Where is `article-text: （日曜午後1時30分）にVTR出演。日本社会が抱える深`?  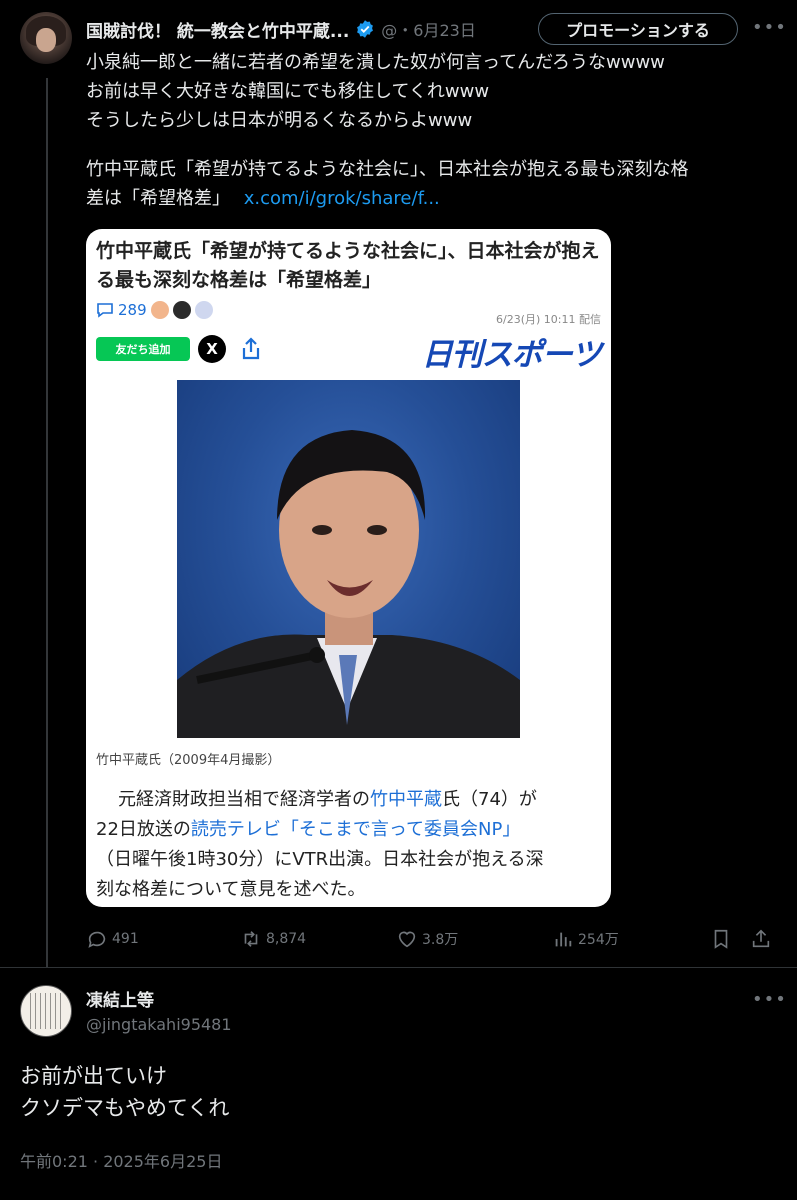 article-text: （日曜午後1時30分）にVTR出演。日本社会が抱える深 is located at coordinates (320, 859).